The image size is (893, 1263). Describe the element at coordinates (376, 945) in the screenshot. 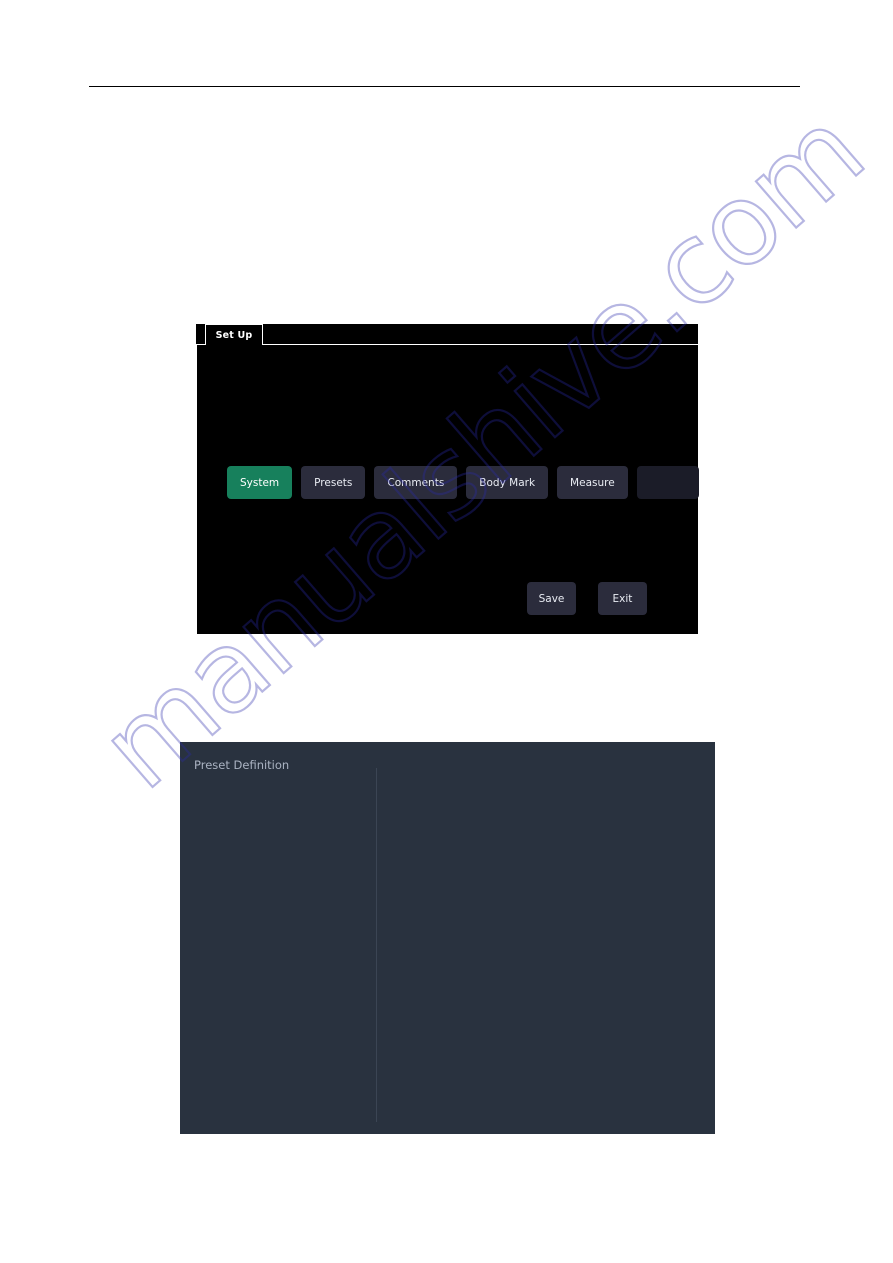

I see `panel-divider` at that location.